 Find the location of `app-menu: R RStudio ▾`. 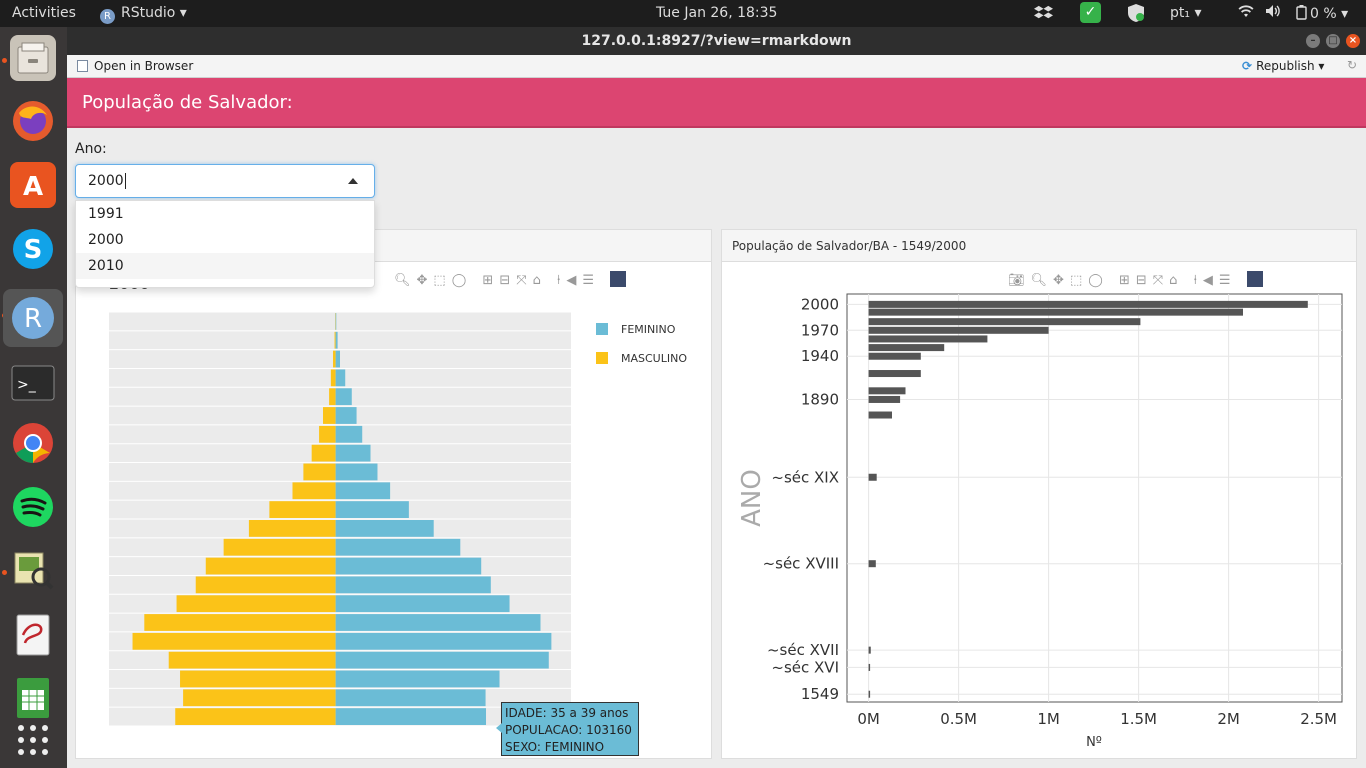

app-menu: R RStudio ▾ is located at coordinates (143, 14).